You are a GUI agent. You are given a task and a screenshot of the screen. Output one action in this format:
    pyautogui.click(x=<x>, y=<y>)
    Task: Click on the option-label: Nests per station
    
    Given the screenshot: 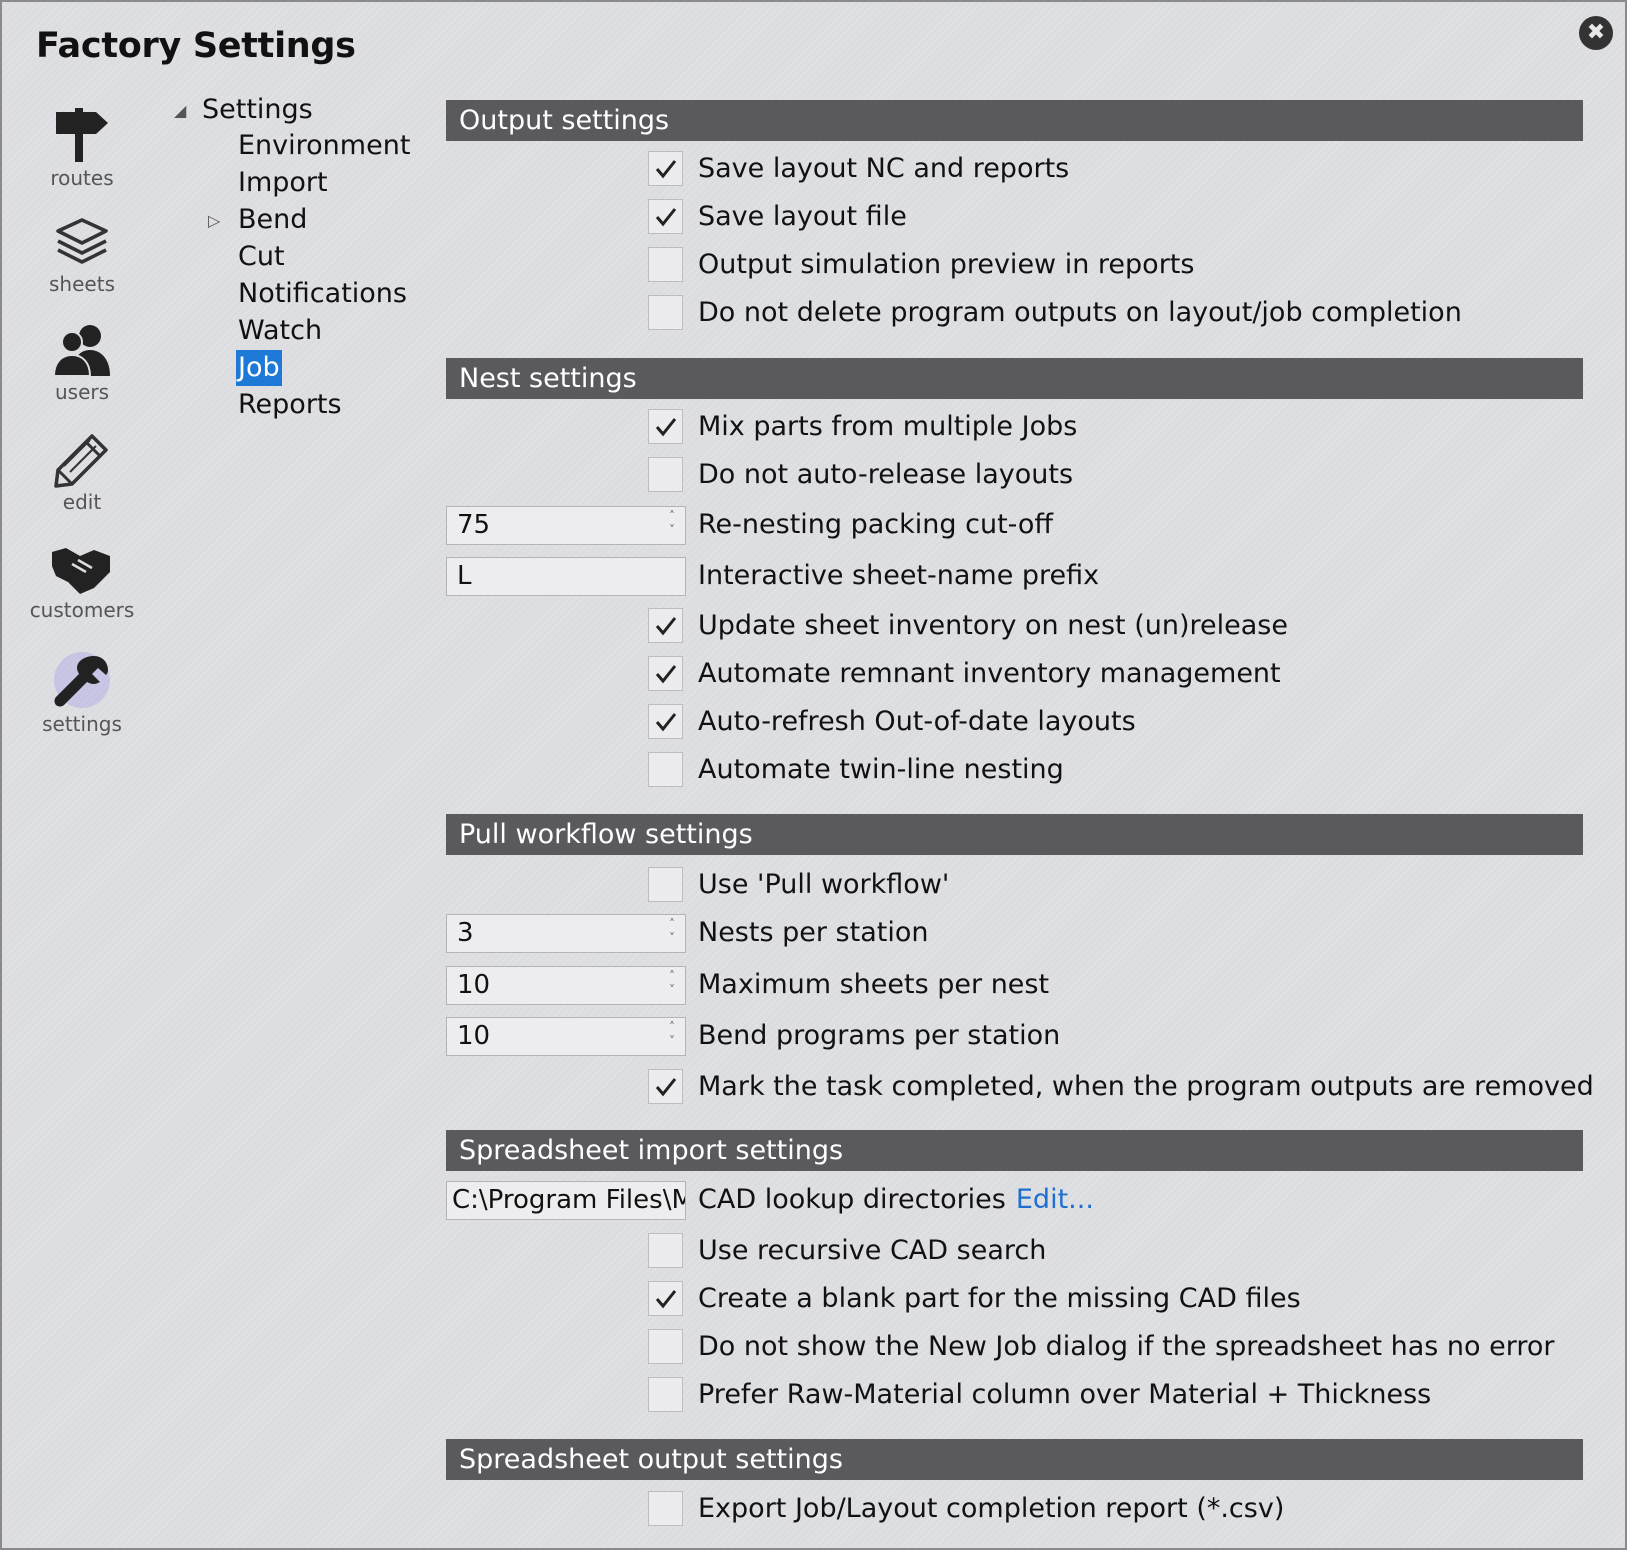 What is the action you would take?
    pyautogui.click(x=813, y=932)
    